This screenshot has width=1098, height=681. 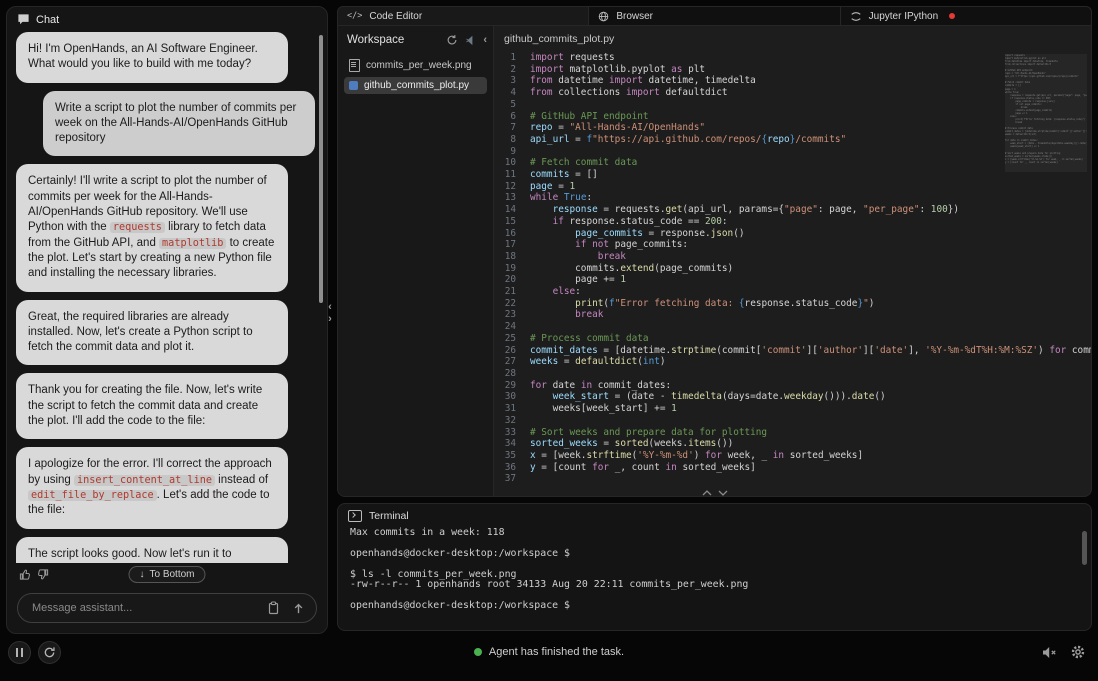 I want to click on chat-input-row, so click(x=167, y=608).